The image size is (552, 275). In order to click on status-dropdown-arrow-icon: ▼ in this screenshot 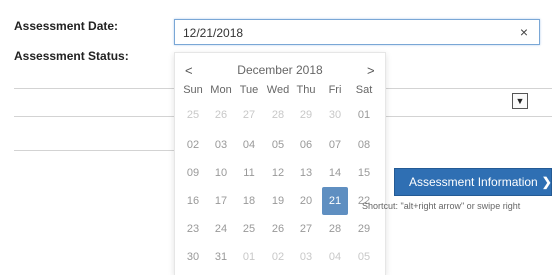, I will do `click(520, 101)`.